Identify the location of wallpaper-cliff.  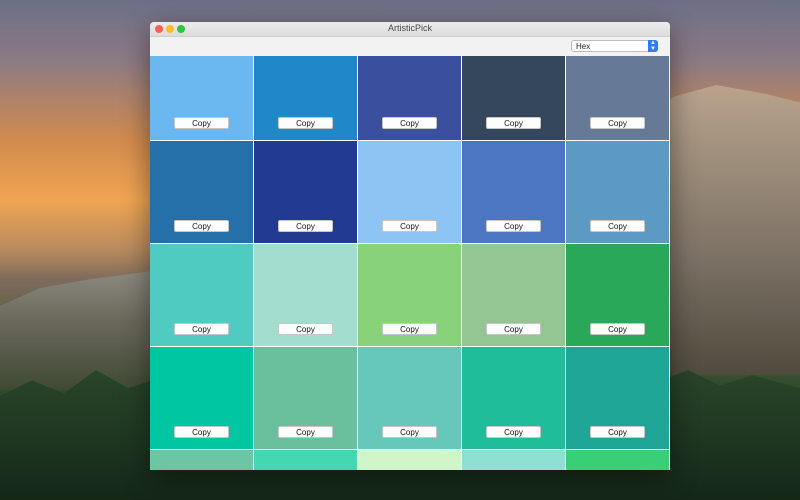
(730, 230).